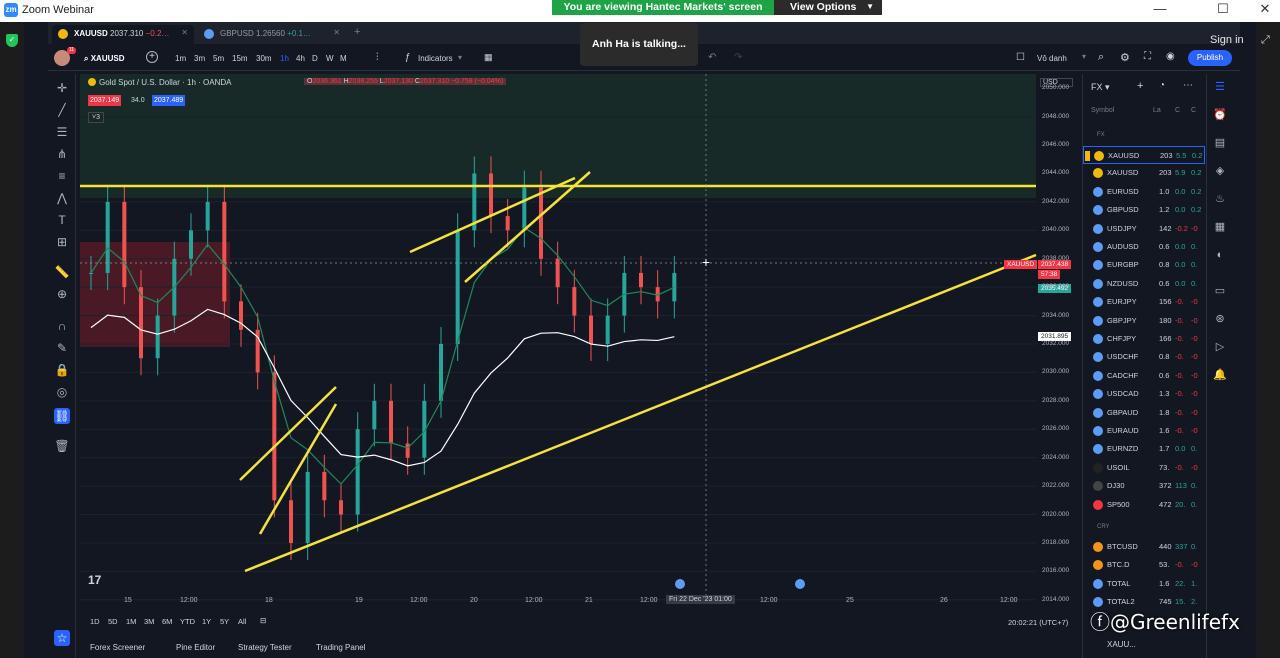 This screenshot has width=1280, height=658. What do you see at coordinates (1265, 9) in the screenshot?
I see `close-icon: ✕` at bounding box center [1265, 9].